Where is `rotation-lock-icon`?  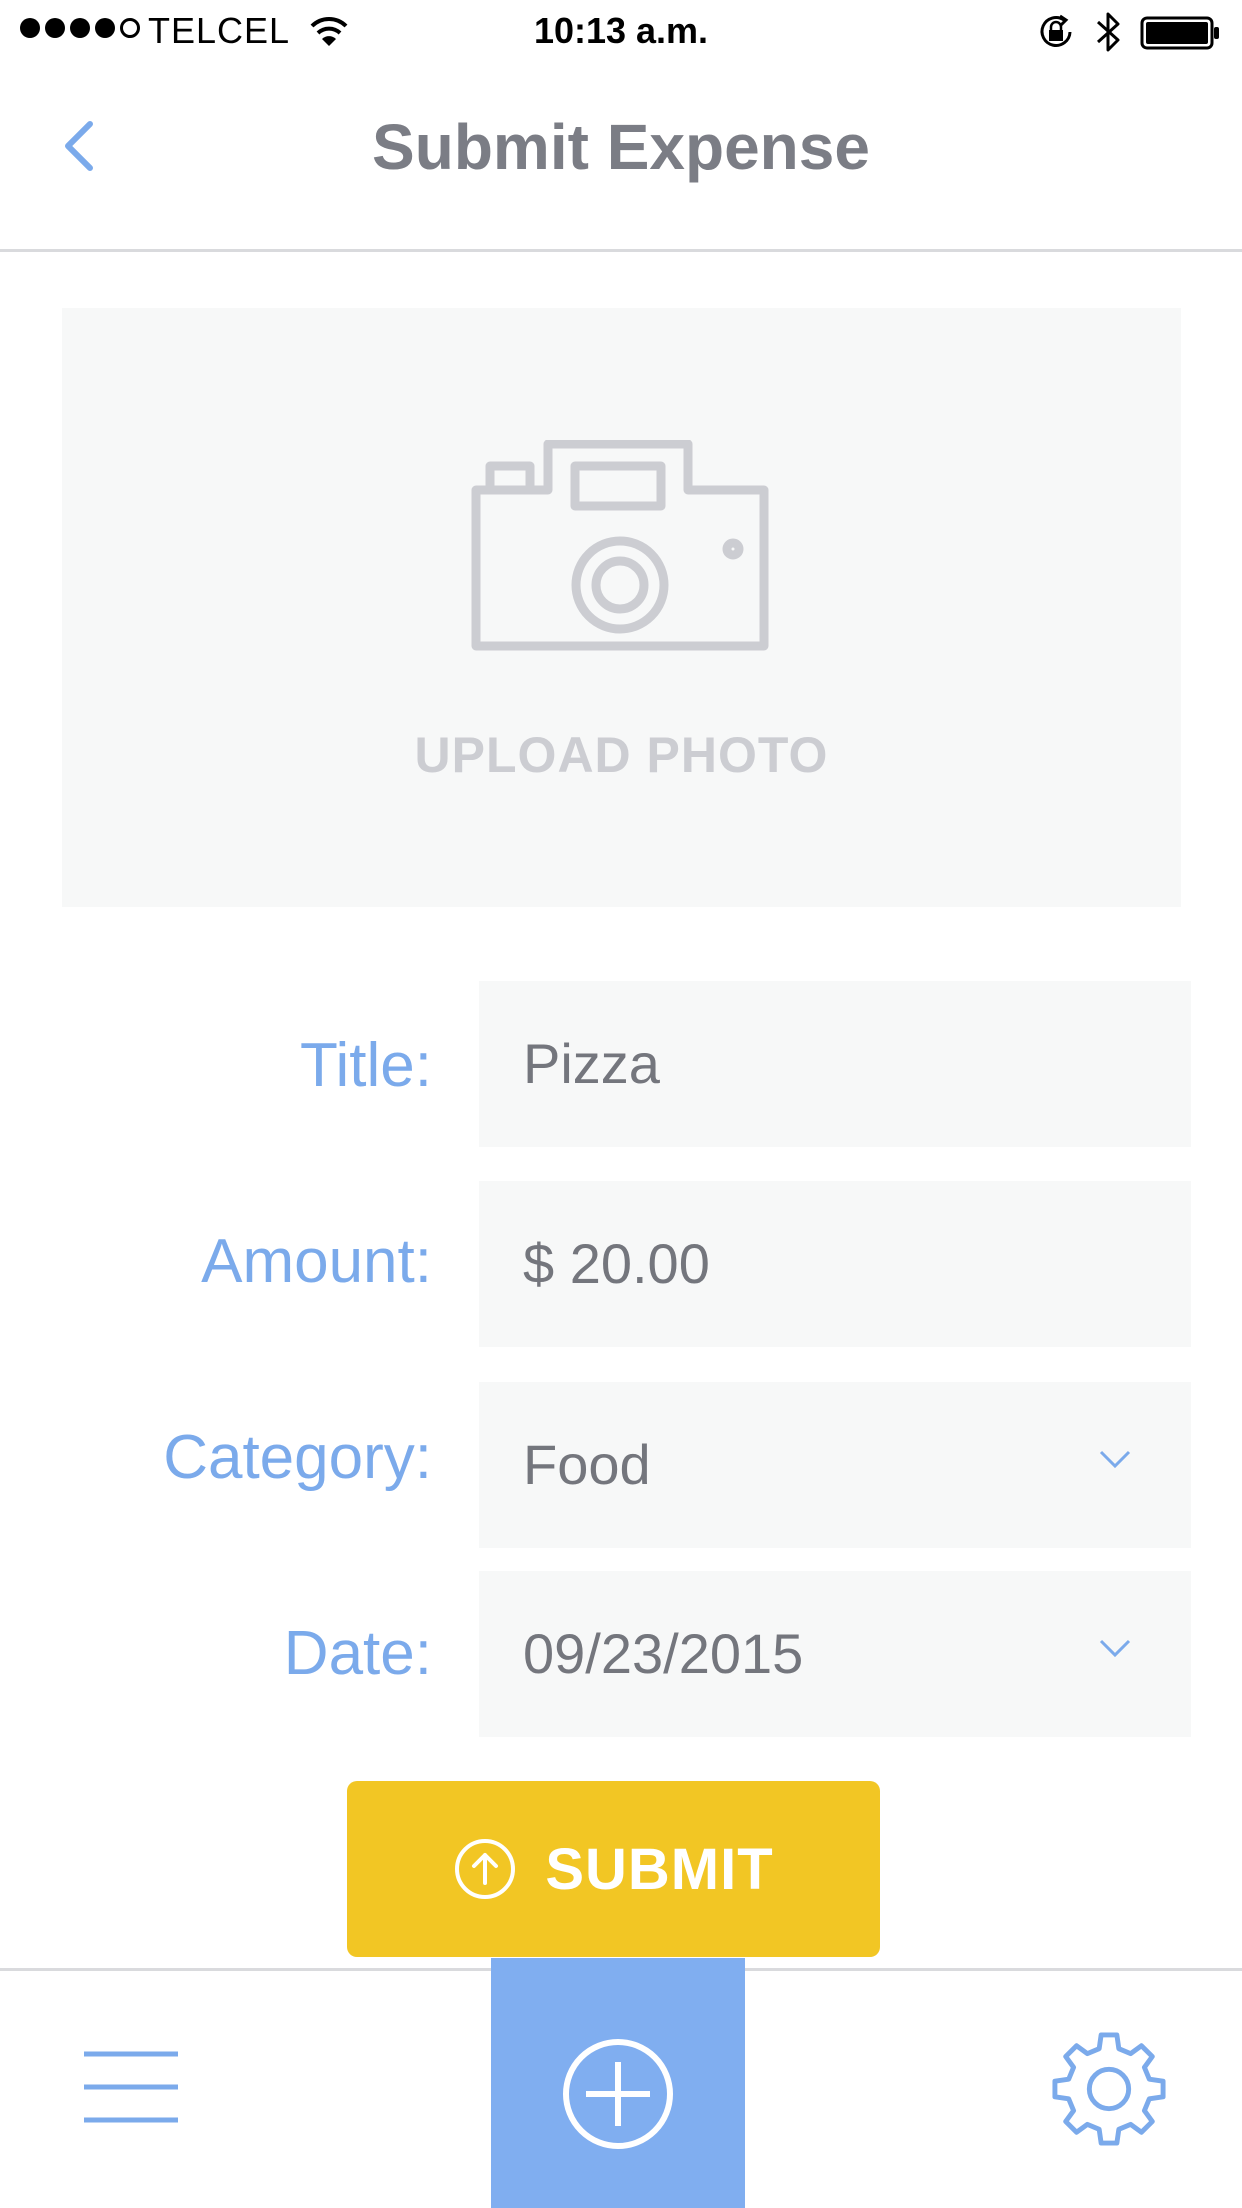
rotation-lock-icon is located at coordinates (1056, 30).